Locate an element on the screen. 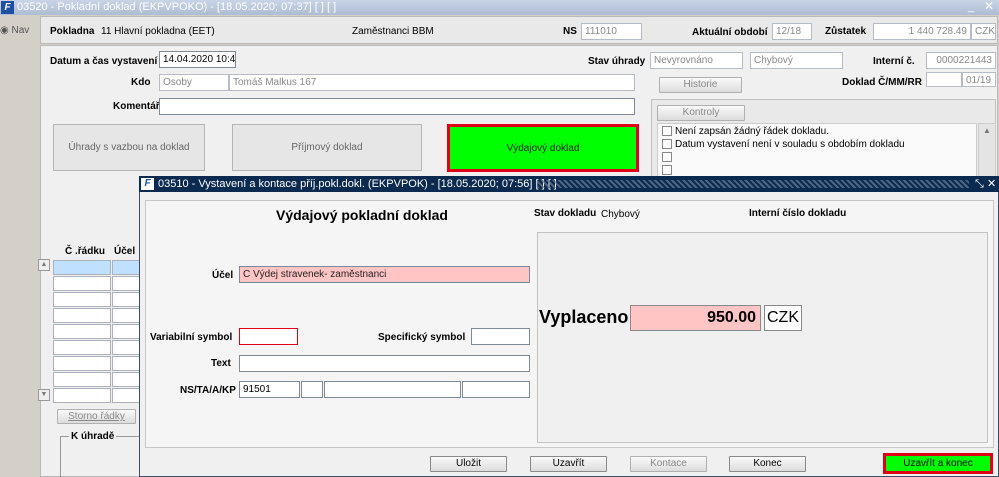 The width and height of the screenshot is (999, 477). contacts-button: Kontace is located at coordinates (668, 464).